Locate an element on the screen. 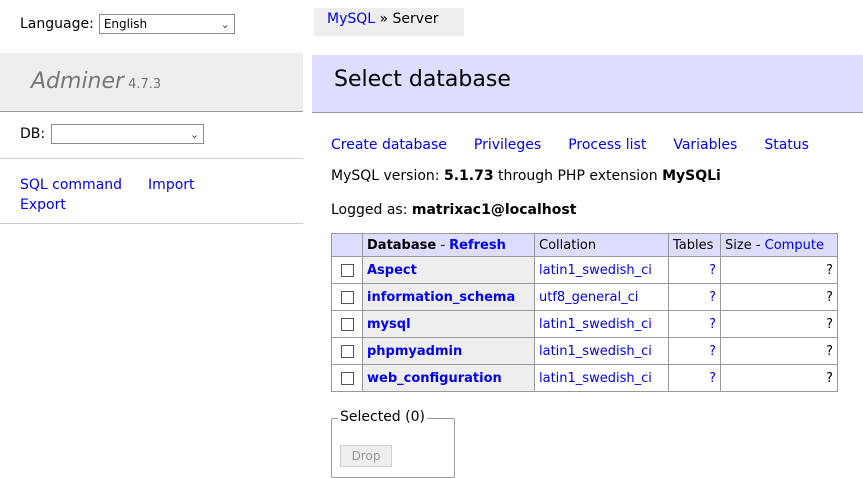 This screenshot has width=863, height=478. language-select: English ⌄ is located at coordinates (166, 24).